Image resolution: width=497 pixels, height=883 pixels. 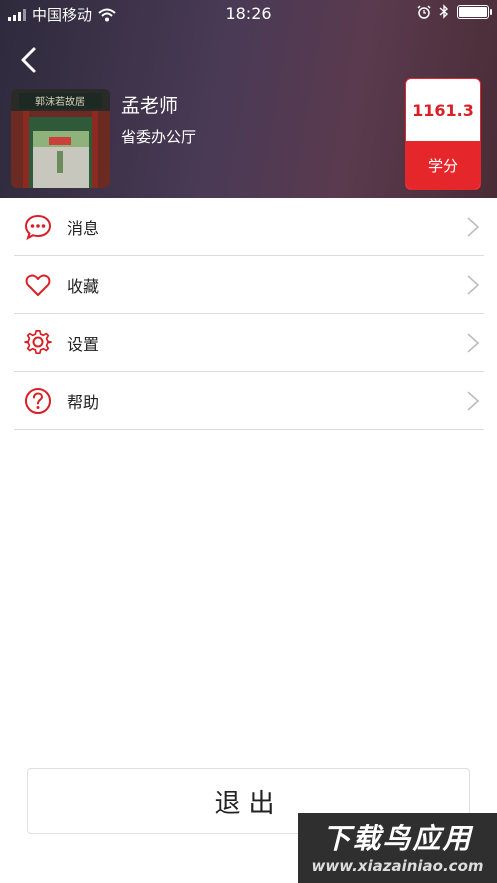 I want to click on menu-item-label: 设置, so click(x=83, y=344).